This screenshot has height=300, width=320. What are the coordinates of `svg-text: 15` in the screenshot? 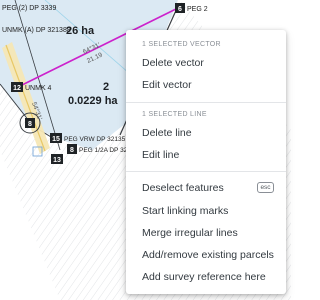 It's located at (56, 139).